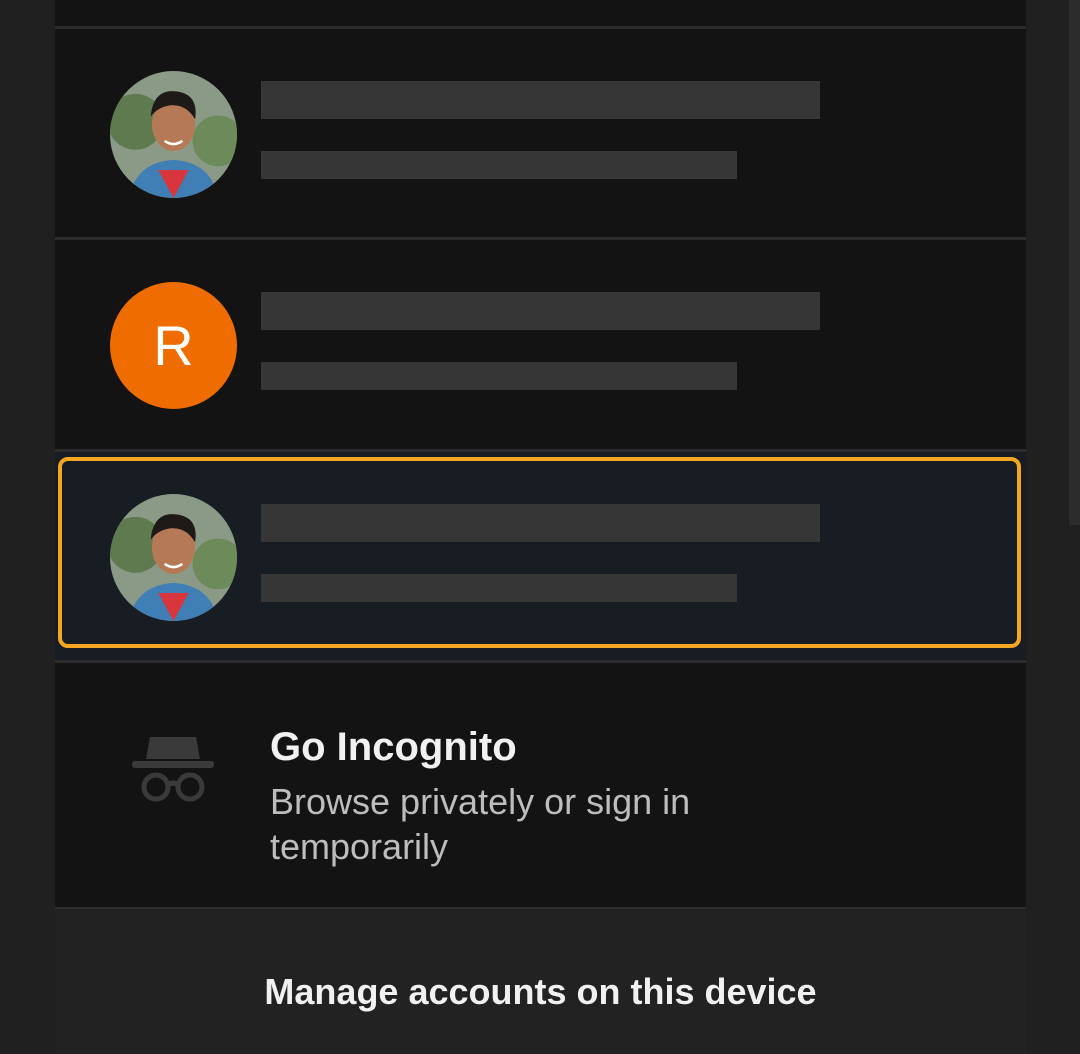 The height and width of the screenshot is (1054, 1080). Describe the element at coordinates (540, 991) in the screenshot. I see `manage-accounts-label: Manage accounts on this device` at that location.